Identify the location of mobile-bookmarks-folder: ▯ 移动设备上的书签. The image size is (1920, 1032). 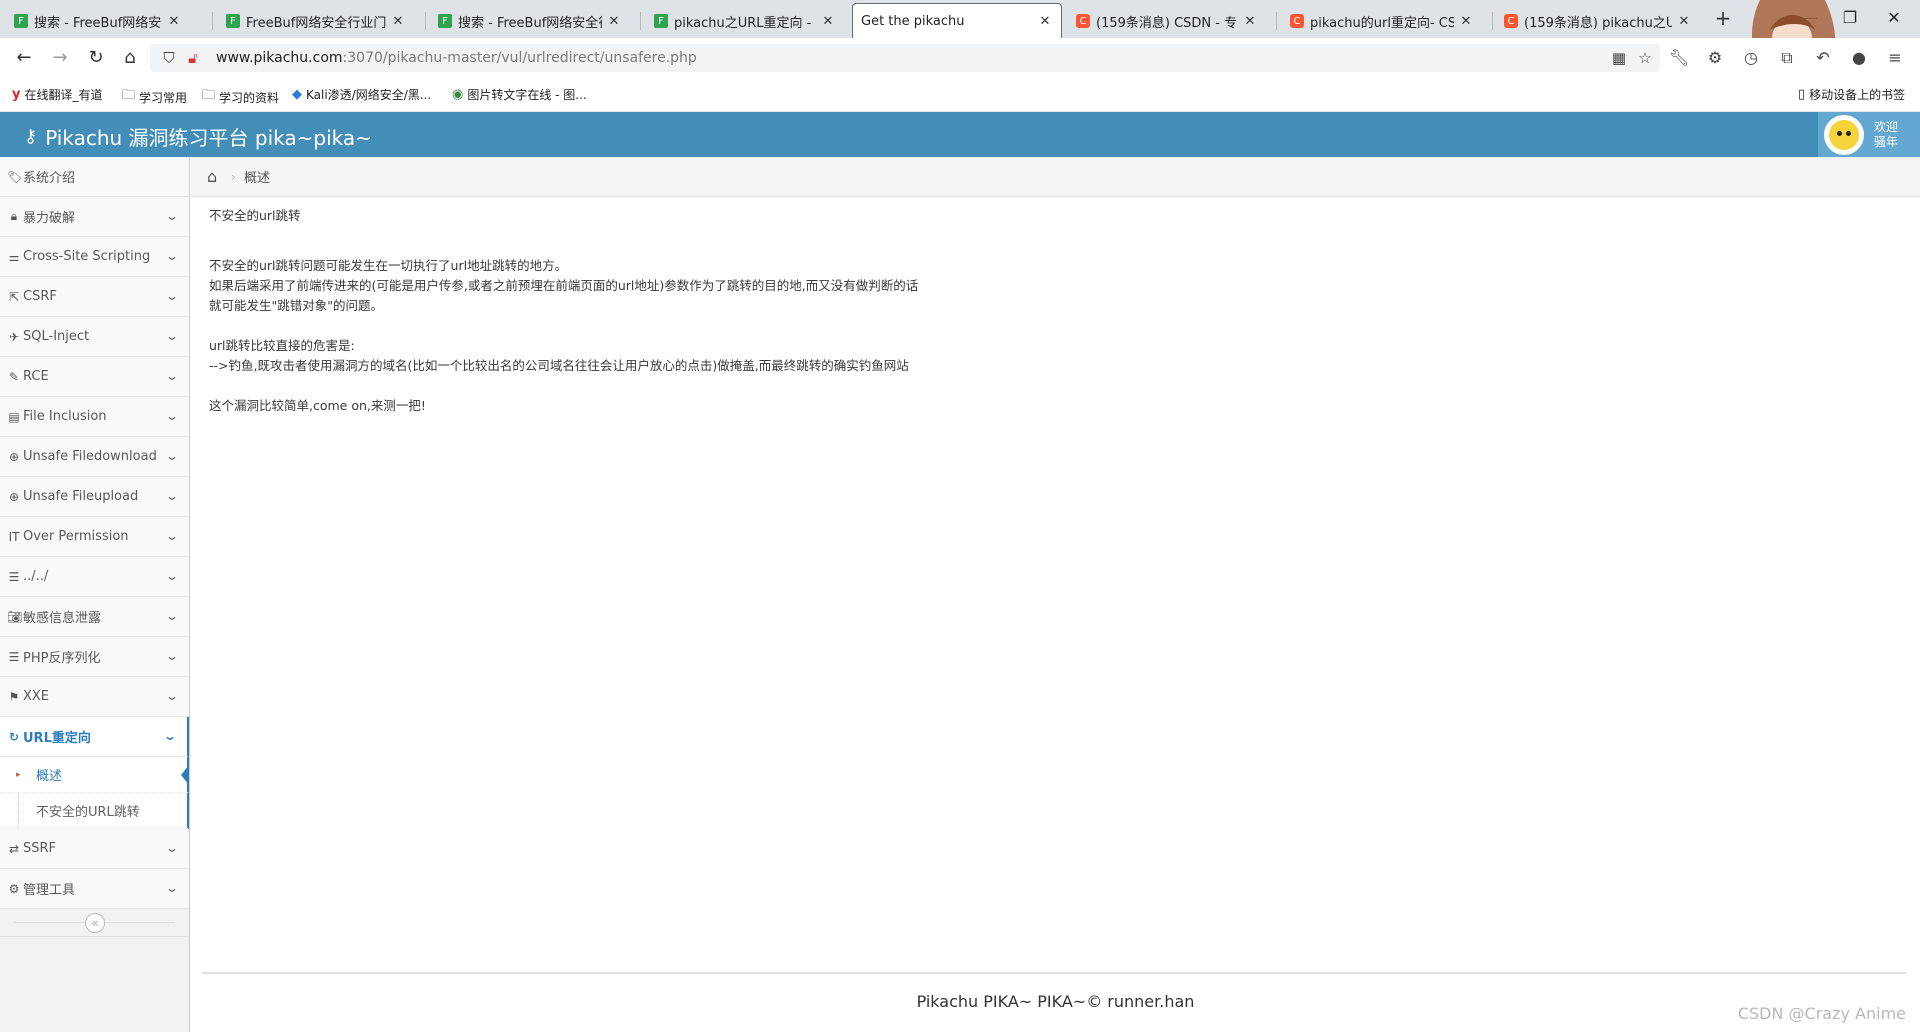
(1851, 94).